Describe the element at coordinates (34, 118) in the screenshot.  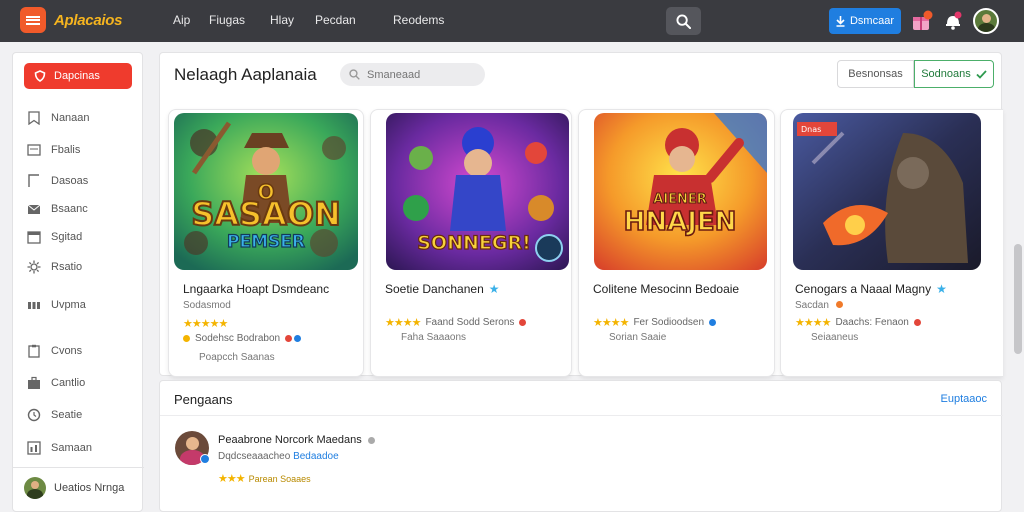
I see `bookmark-icon` at that location.